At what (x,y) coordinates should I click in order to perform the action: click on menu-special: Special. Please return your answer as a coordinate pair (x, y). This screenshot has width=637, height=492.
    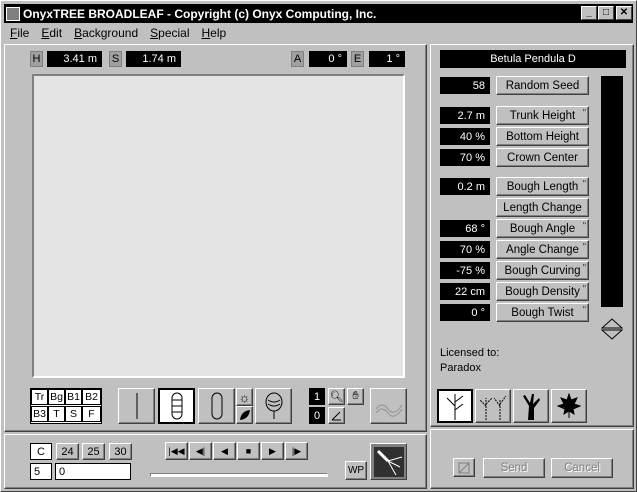
    Looking at the image, I should click on (169, 33).